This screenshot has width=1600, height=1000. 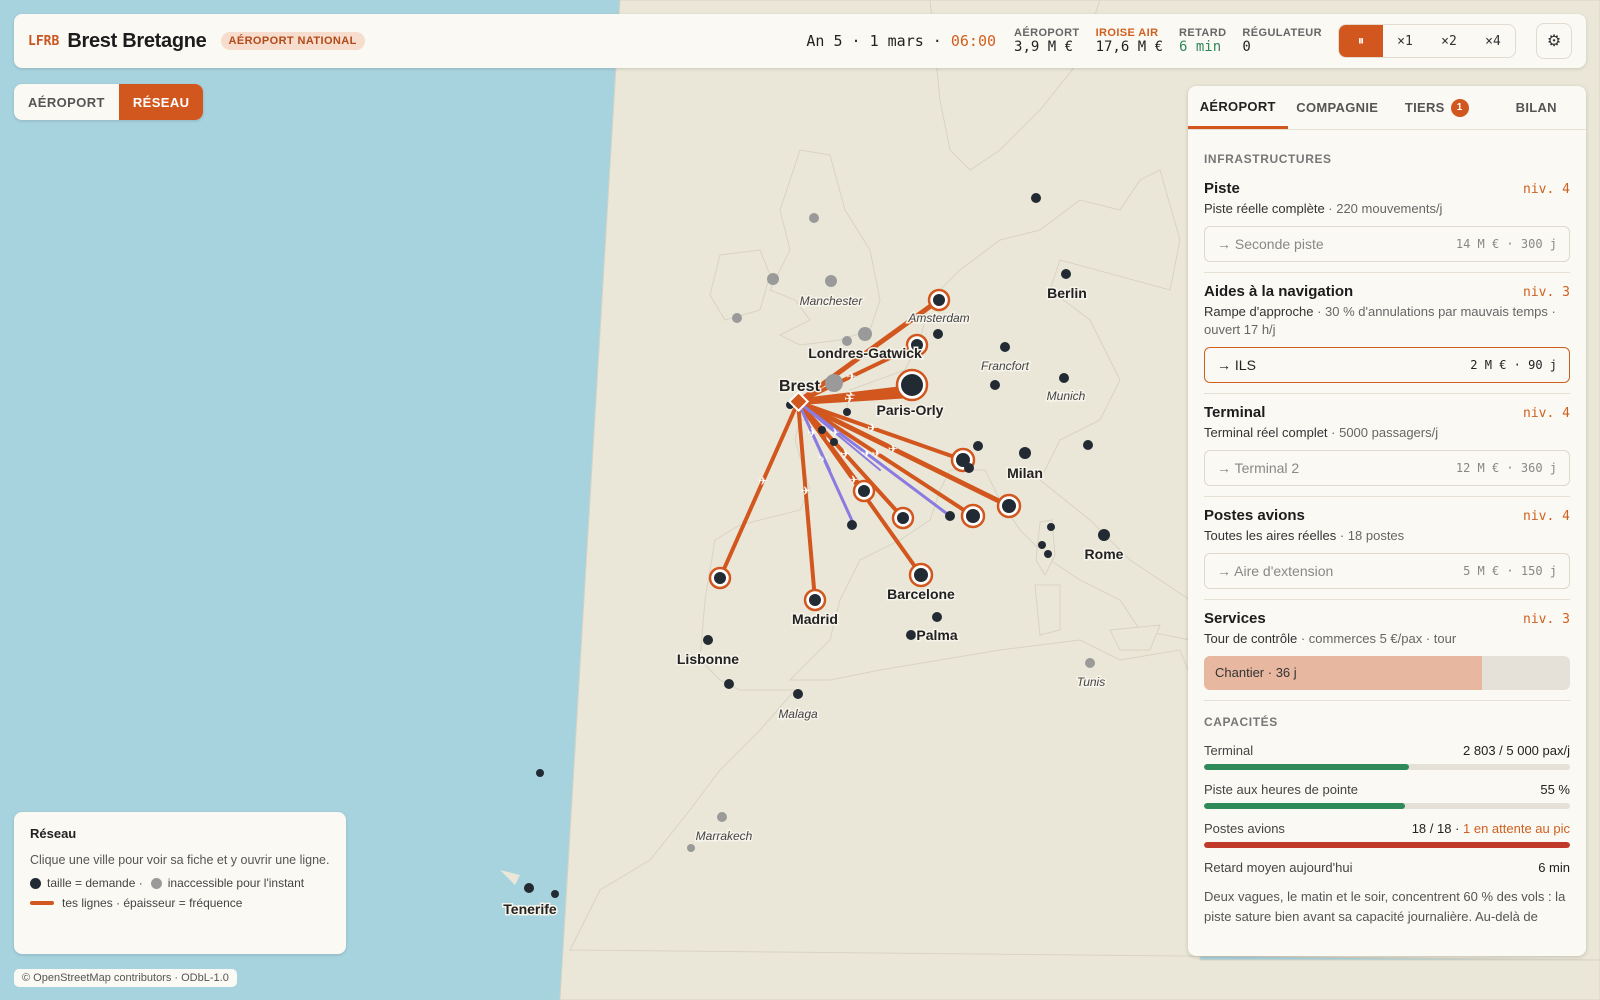 I want to click on capacity-label: Piste aux heures de pointe, so click(x=1281, y=789).